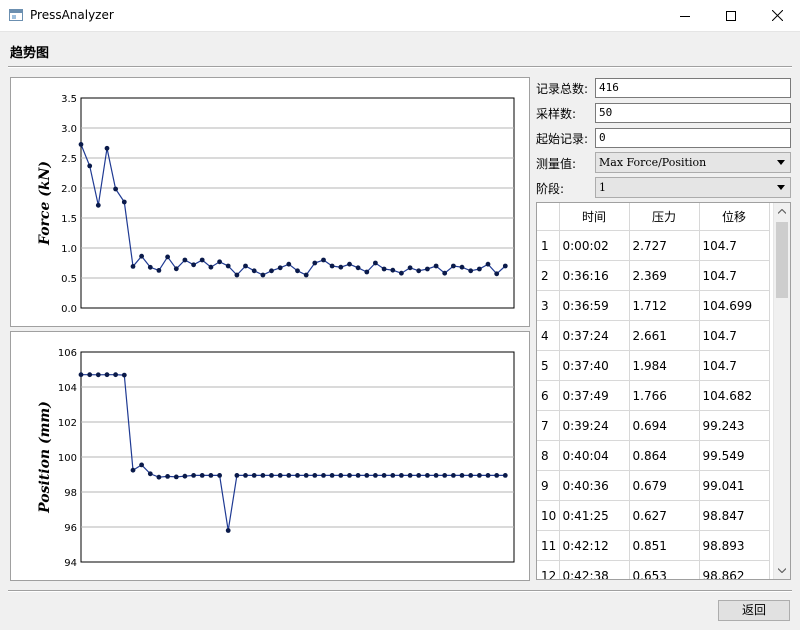 The height and width of the screenshot is (630, 800). I want to click on table-row: 3 0:36:59 1.712 104.699, so click(653, 305).